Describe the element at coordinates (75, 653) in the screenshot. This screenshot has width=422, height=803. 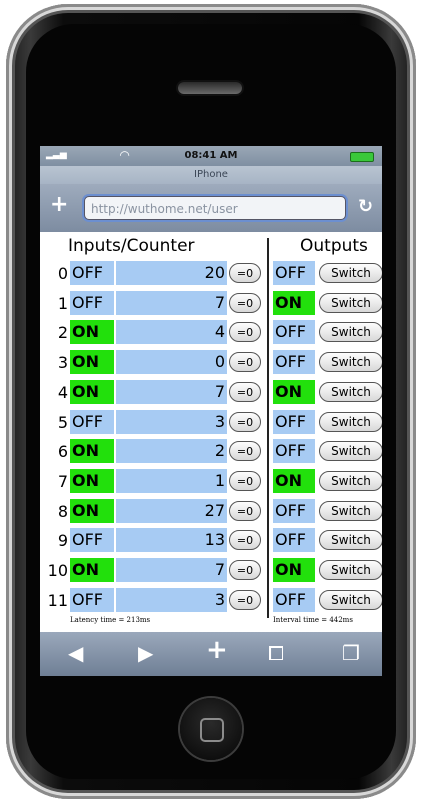
I see `back-icon: ◀` at that location.